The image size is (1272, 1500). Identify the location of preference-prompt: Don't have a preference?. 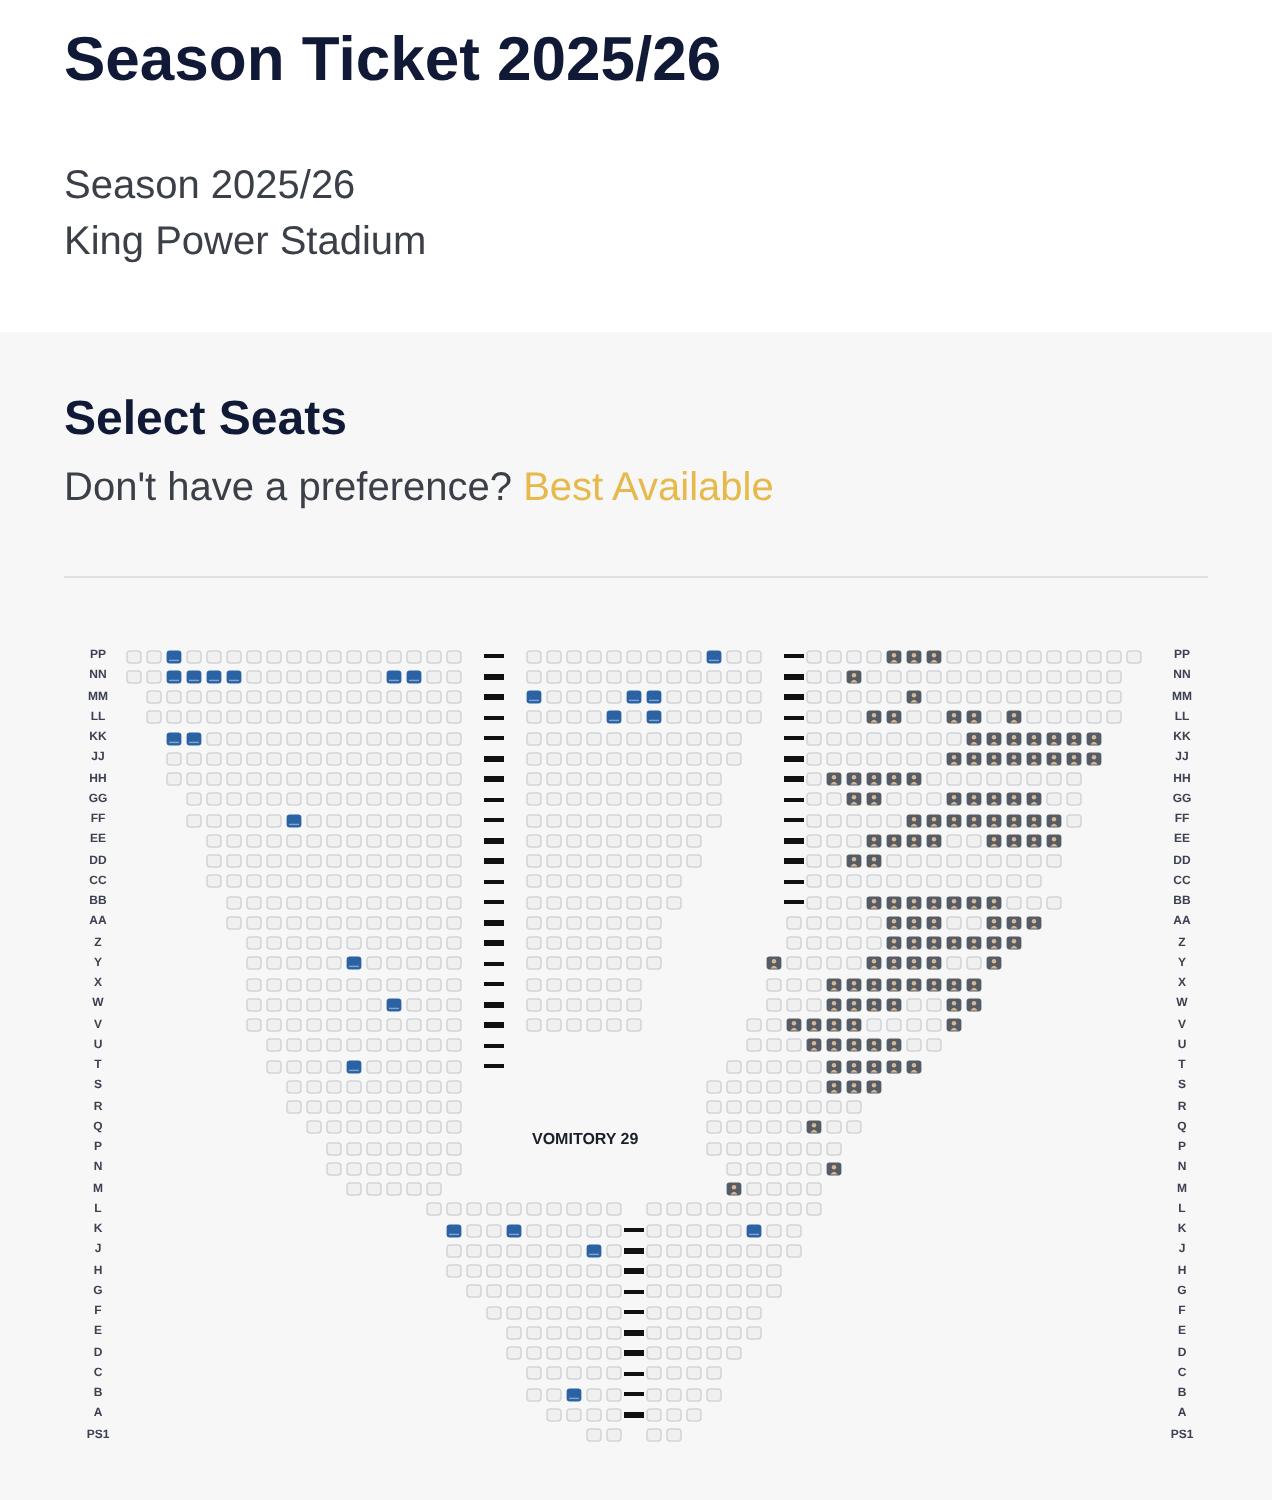
(288, 488).